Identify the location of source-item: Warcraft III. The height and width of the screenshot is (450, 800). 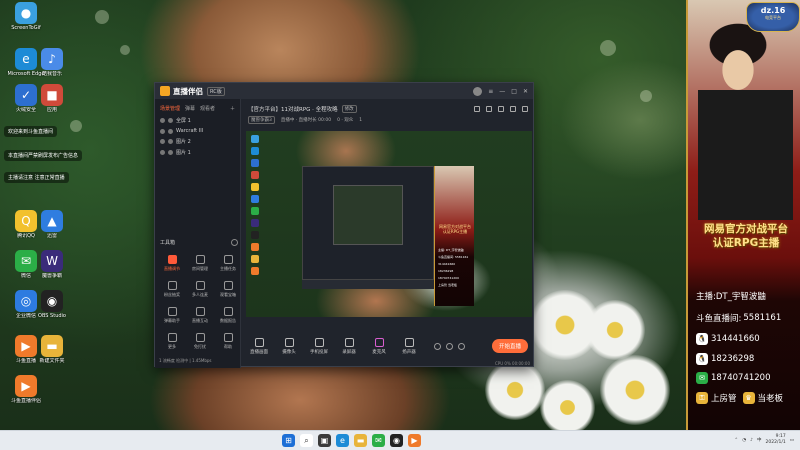
(197, 131).